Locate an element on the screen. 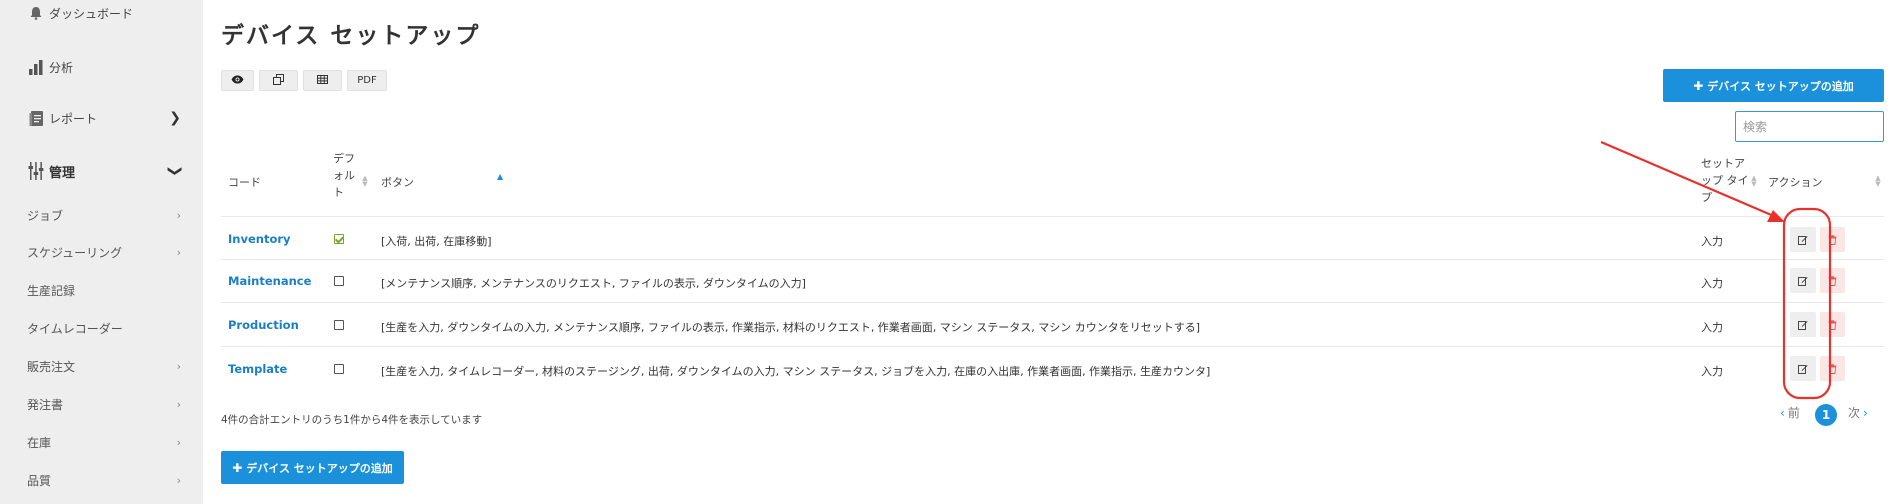  column-header-buttons: ボタン is located at coordinates (397, 182).